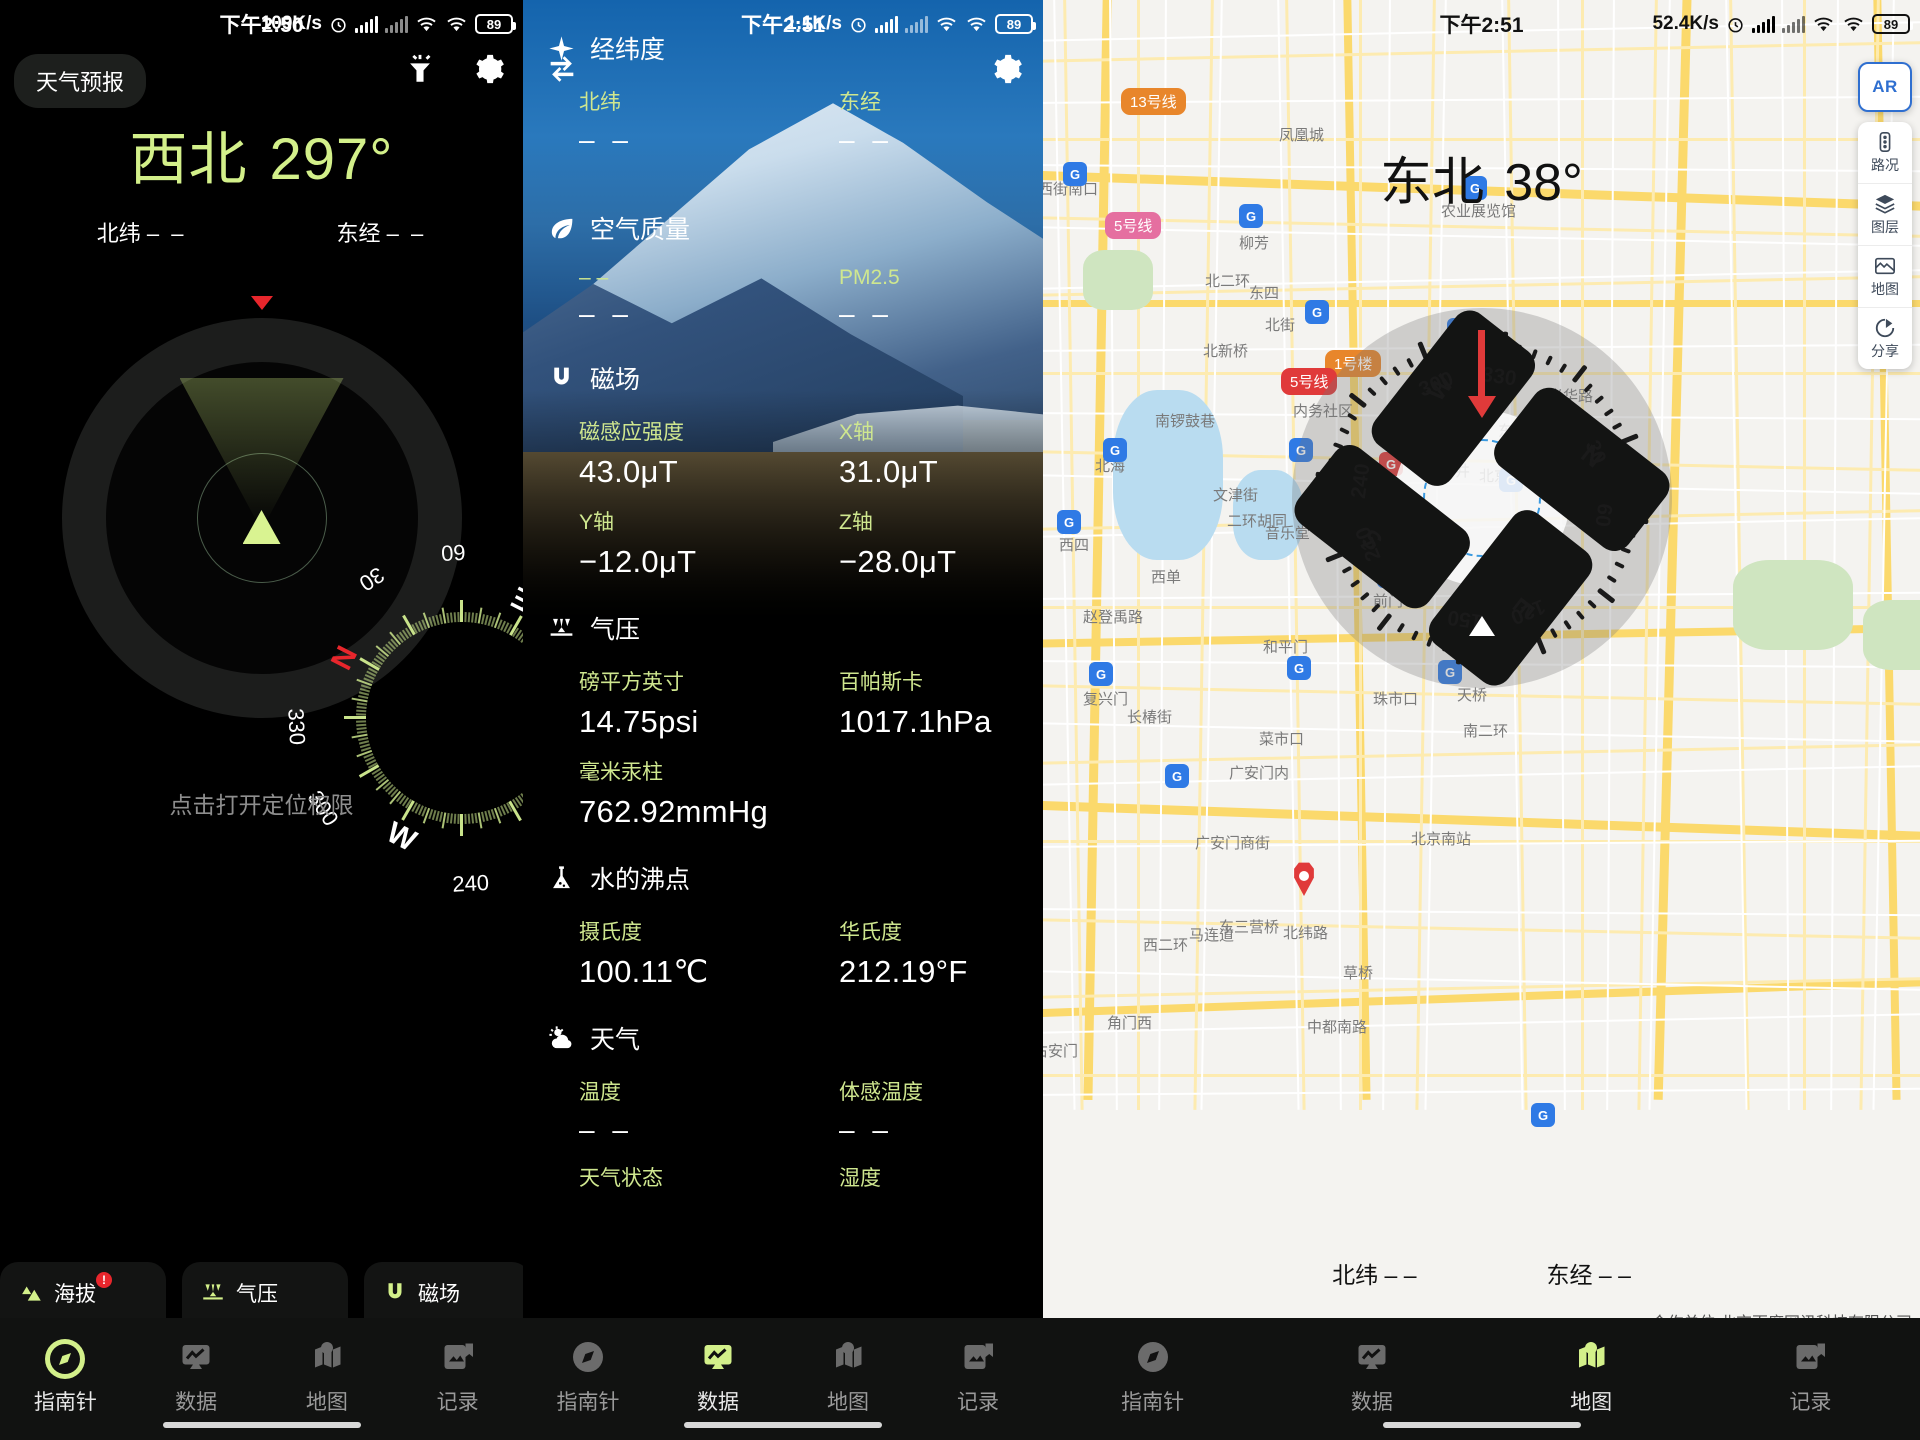 The width and height of the screenshot is (1920, 1440). I want to click on data-cell-key: 温度, so click(600, 1092).